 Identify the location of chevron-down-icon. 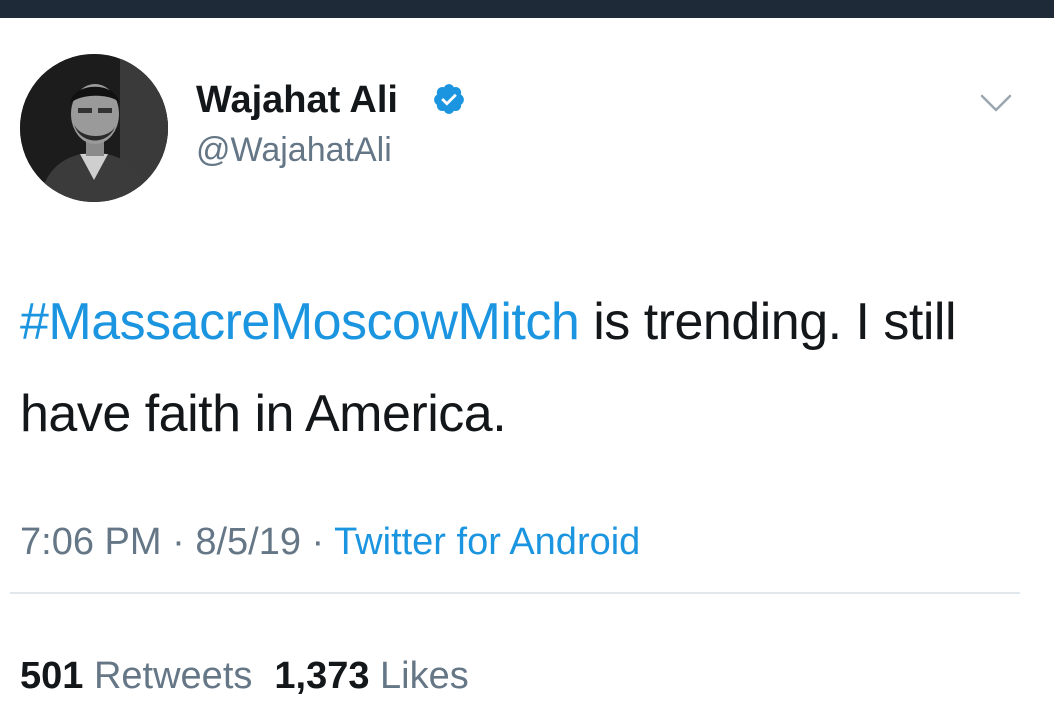
(996, 104).